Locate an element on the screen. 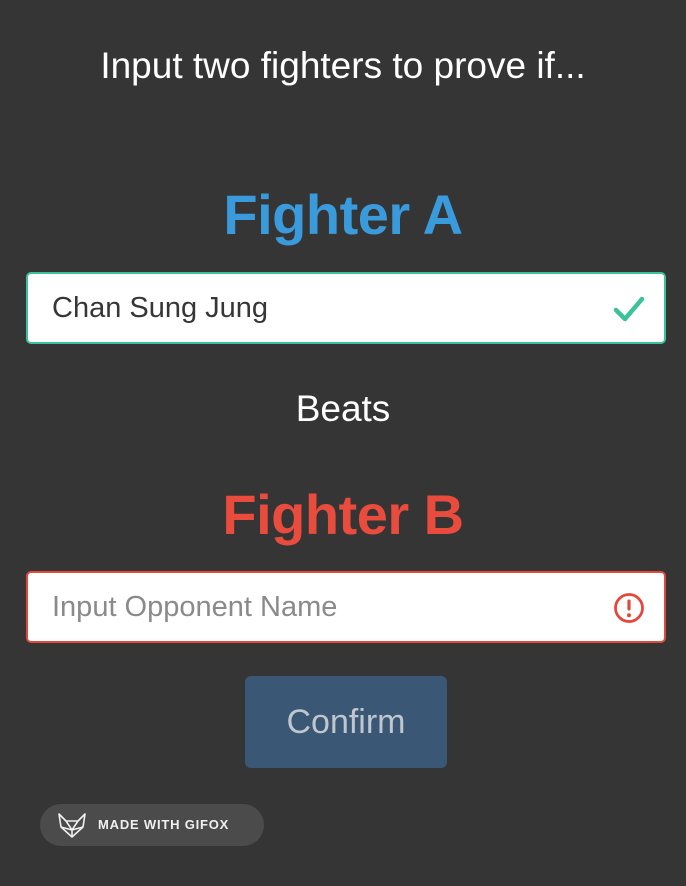  confirm-button: Confirm is located at coordinates (346, 722).